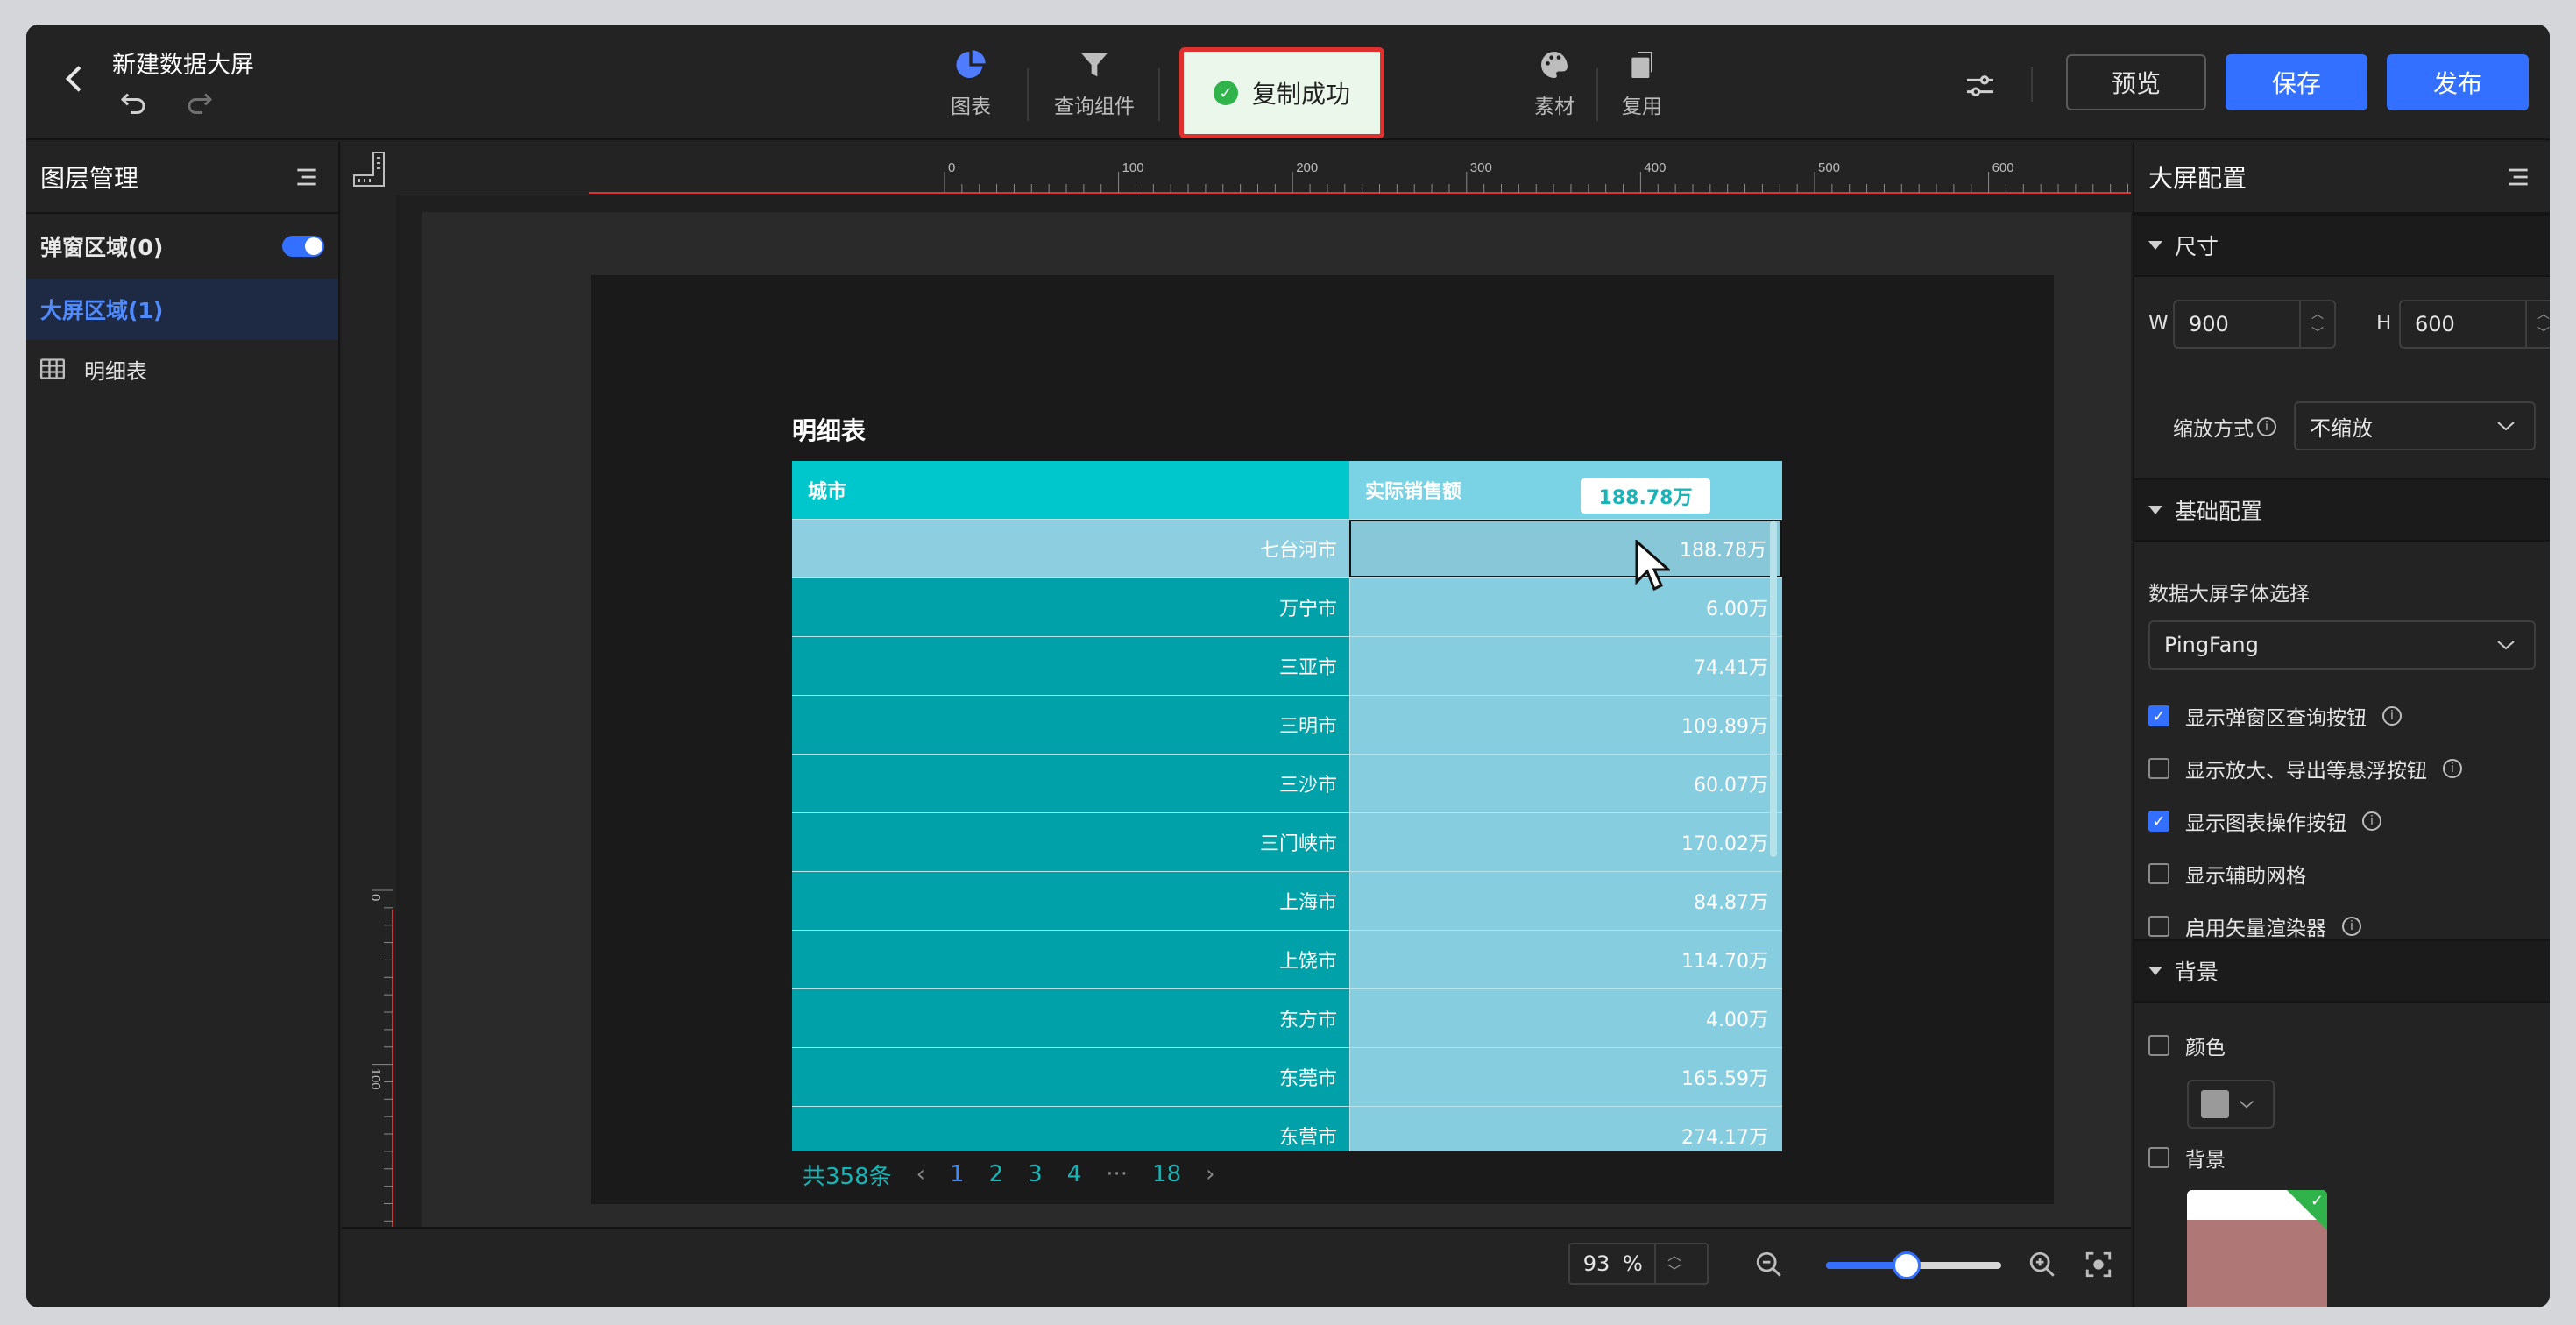 This screenshot has width=2576, height=1325. I want to click on cell-sales: 274.17万, so click(1565, 1129).